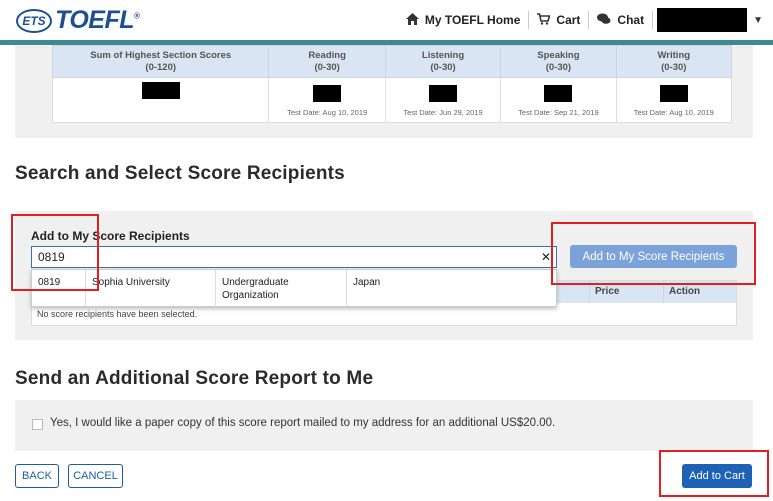  I want to click on nav-label-cart: Cart, so click(568, 20).